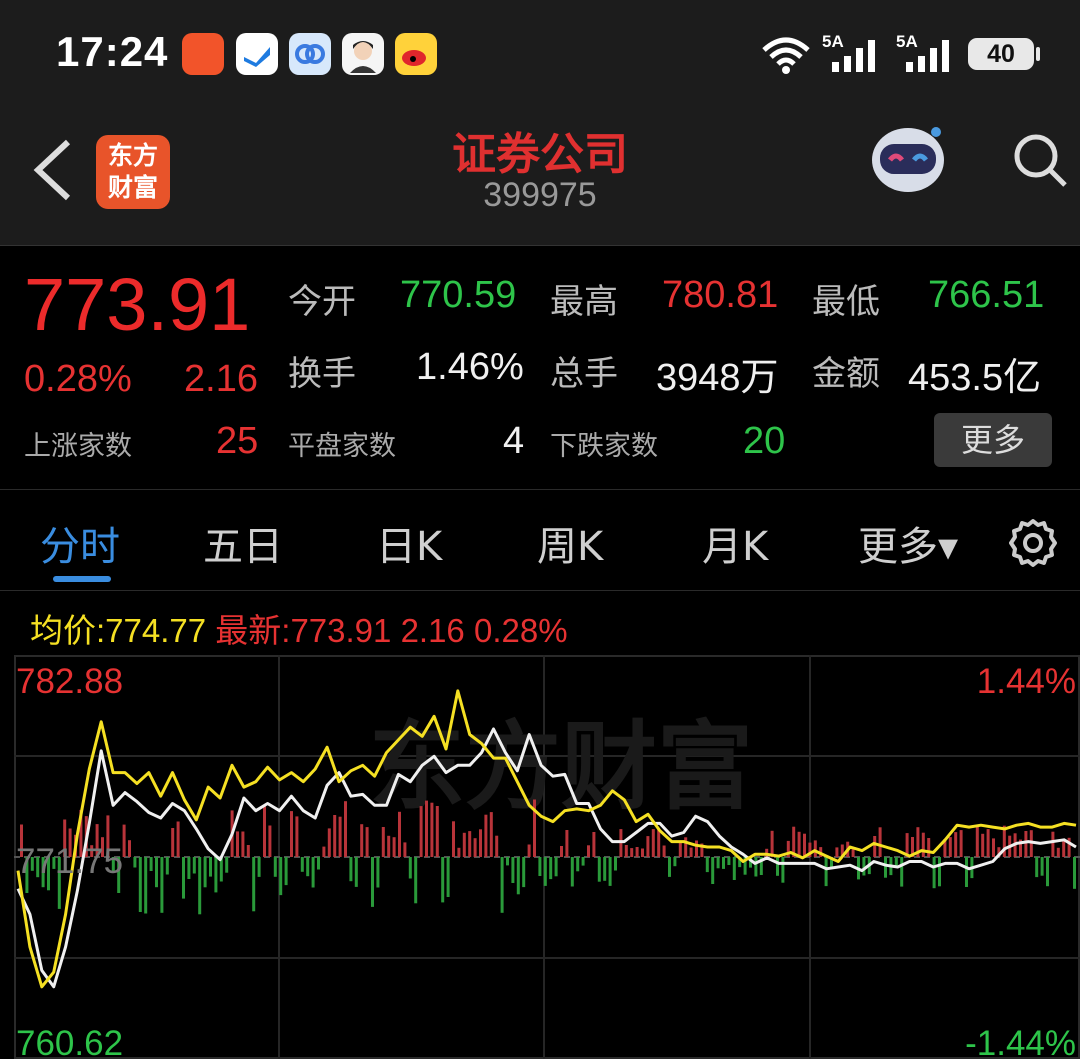  I want to click on flat-count-label: 平盘家数, so click(342, 446).